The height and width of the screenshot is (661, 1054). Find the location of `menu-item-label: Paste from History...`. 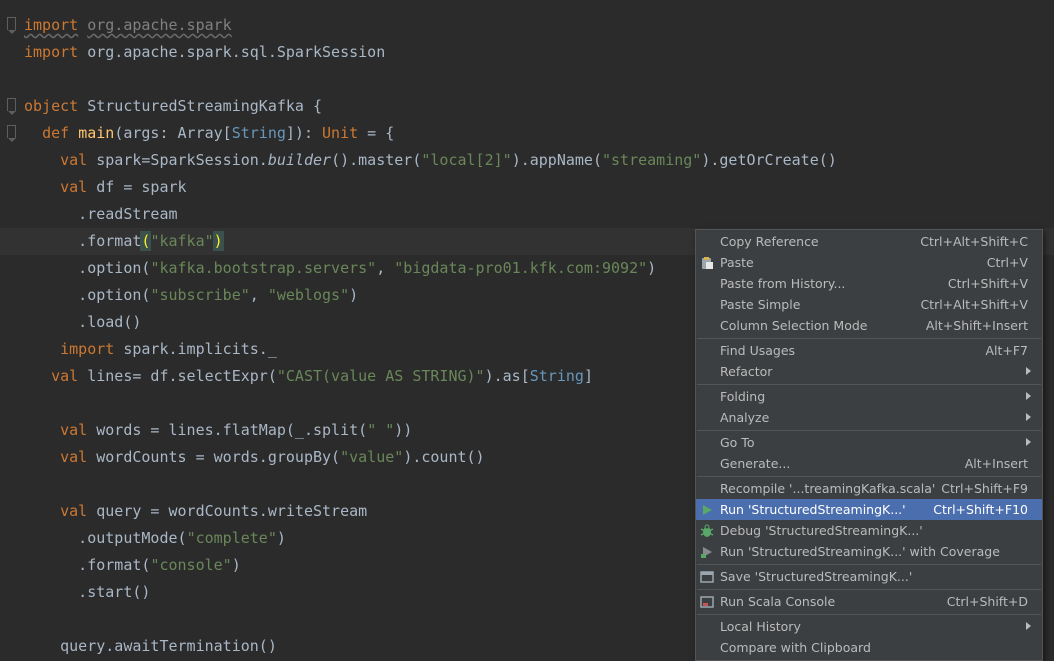

menu-item-label: Paste from History... is located at coordinates (783, 283).